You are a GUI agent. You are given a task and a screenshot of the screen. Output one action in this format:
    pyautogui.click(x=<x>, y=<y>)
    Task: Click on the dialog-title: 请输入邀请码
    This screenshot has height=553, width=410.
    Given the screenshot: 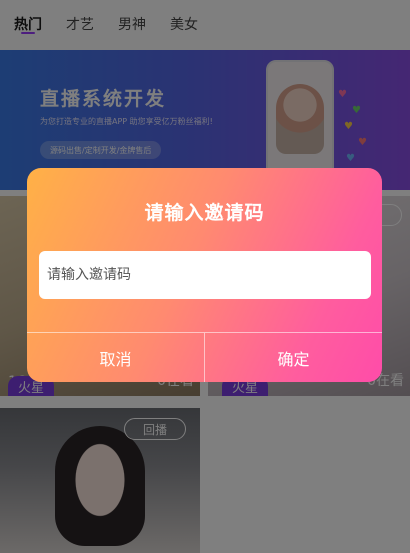 What is the action you would take?
    pyautogui.click(x=204, y=213)
    